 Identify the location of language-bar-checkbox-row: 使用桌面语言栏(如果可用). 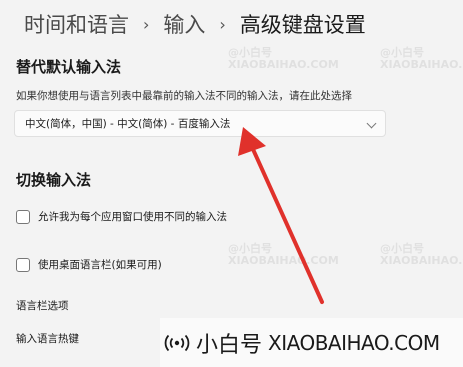
(89, 264).